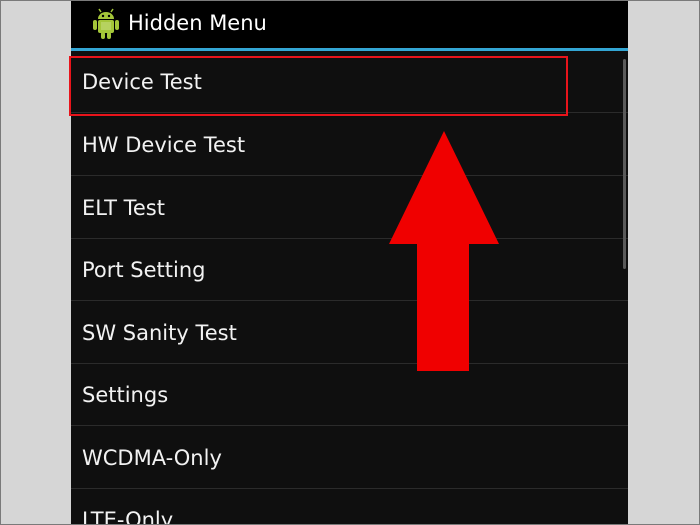  I want to click on menu-item-label: SW Sanity Test, so click(159, 333).